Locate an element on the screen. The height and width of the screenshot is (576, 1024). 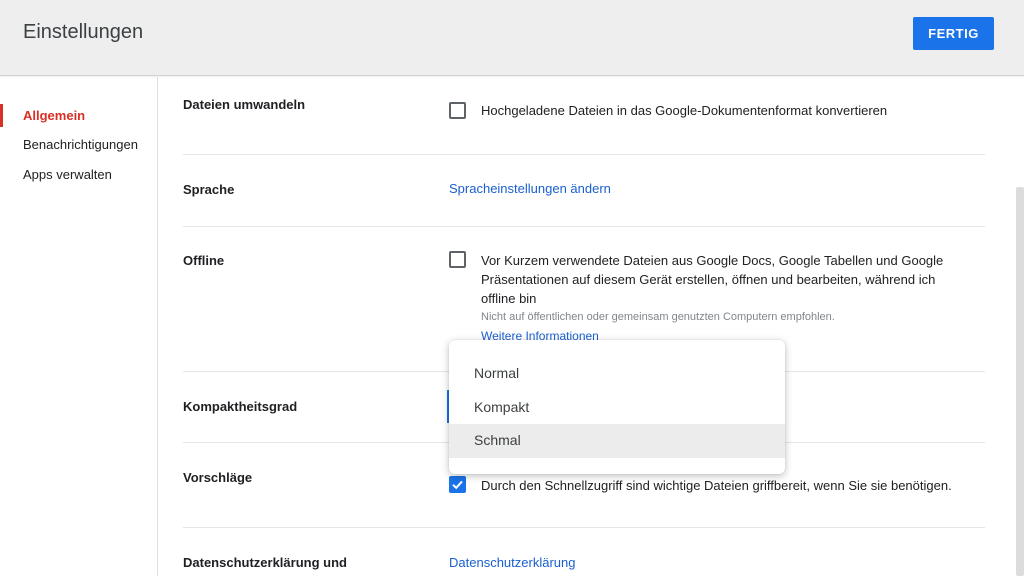
density-option-schmal: Schmal is located at coordinates (617, 441).